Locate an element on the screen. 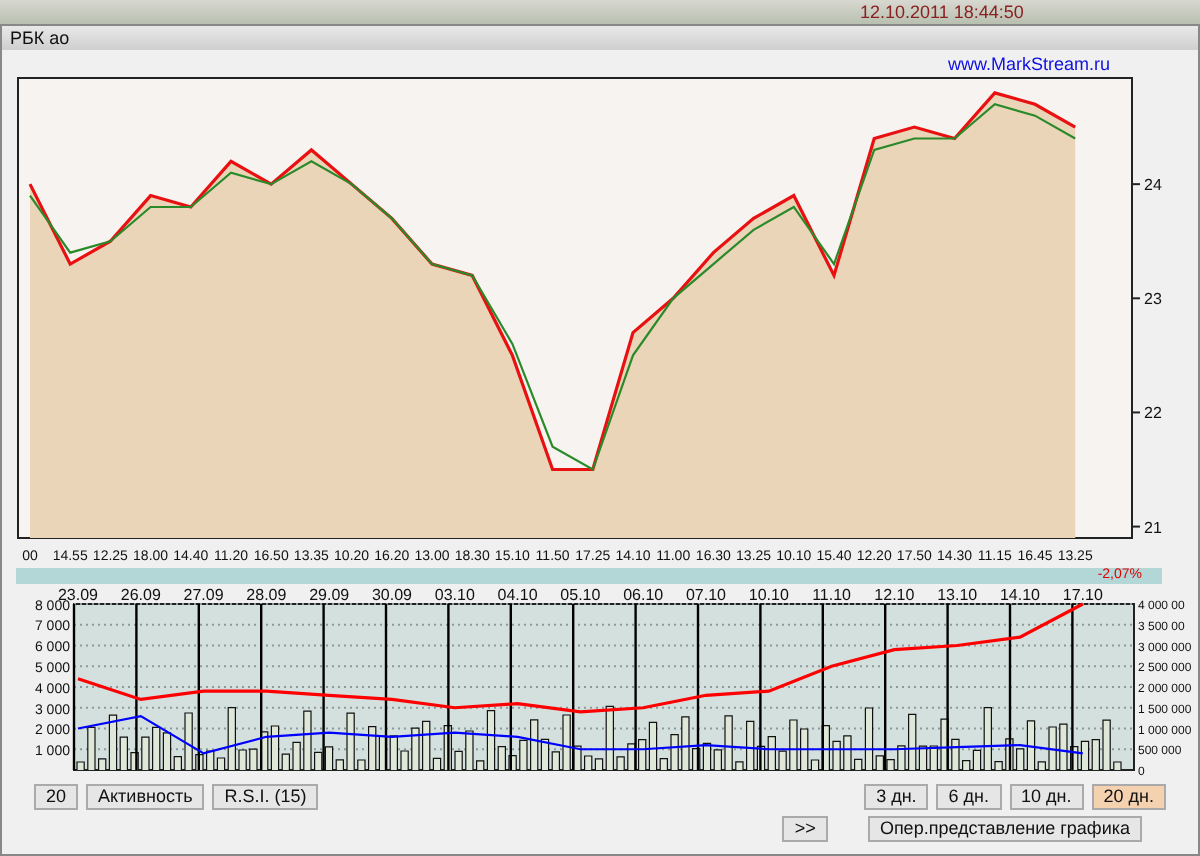  date-label: 11.10 is located at coordinates (832, 595).